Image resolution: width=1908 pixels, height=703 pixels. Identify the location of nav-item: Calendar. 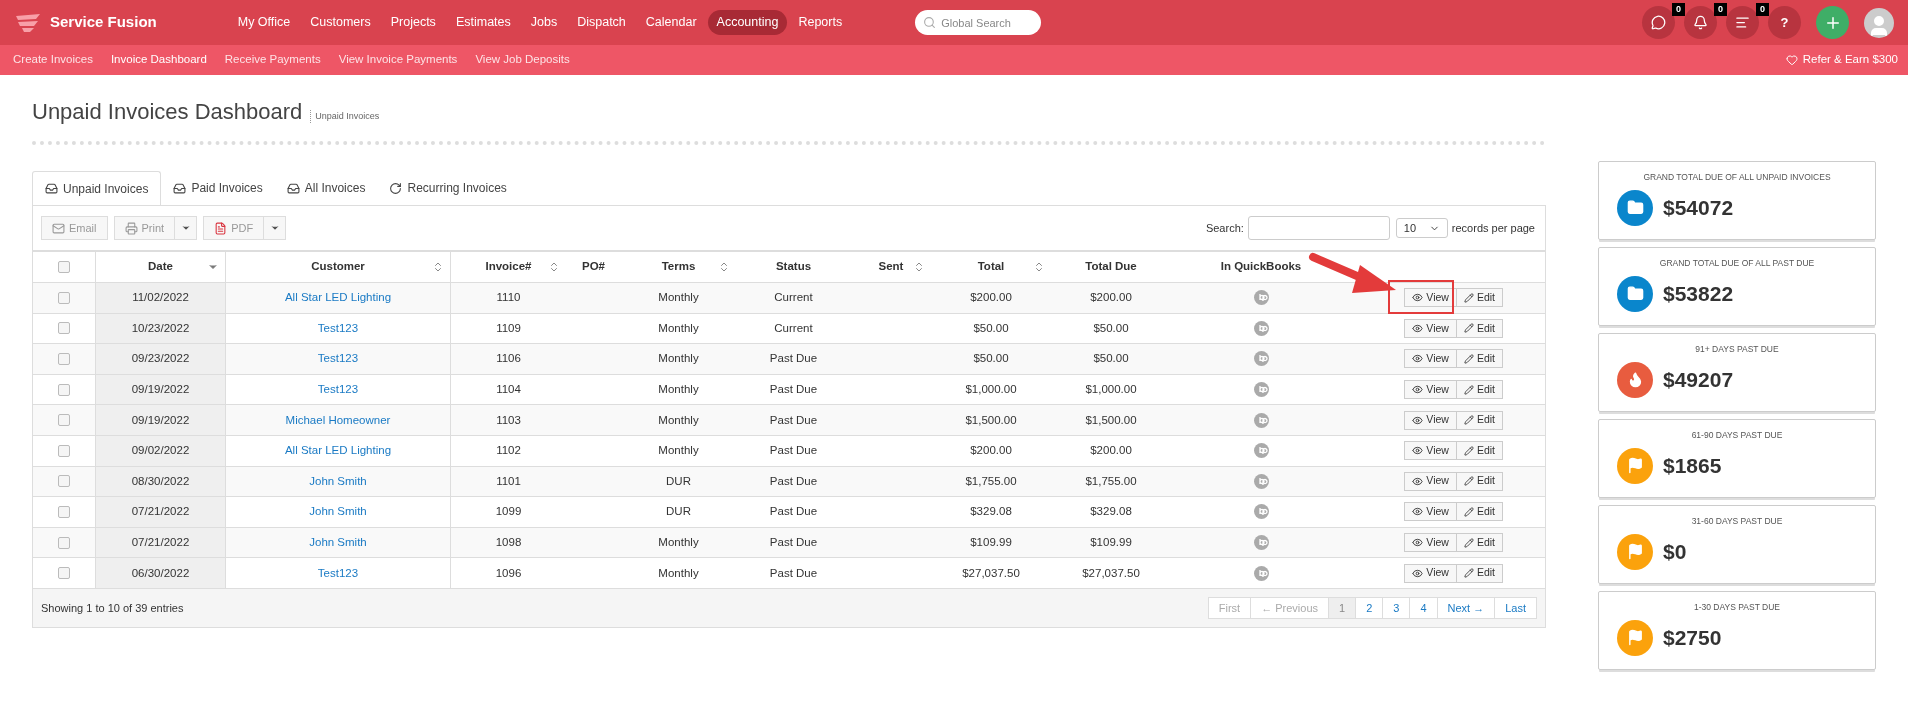
(671, 22).